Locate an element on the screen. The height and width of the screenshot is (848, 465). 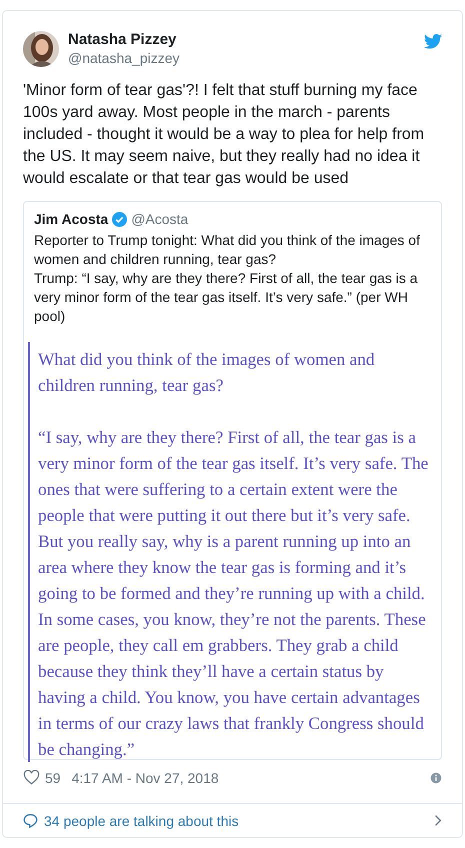
chevron-right-icon is located at coordinates (438, 821).